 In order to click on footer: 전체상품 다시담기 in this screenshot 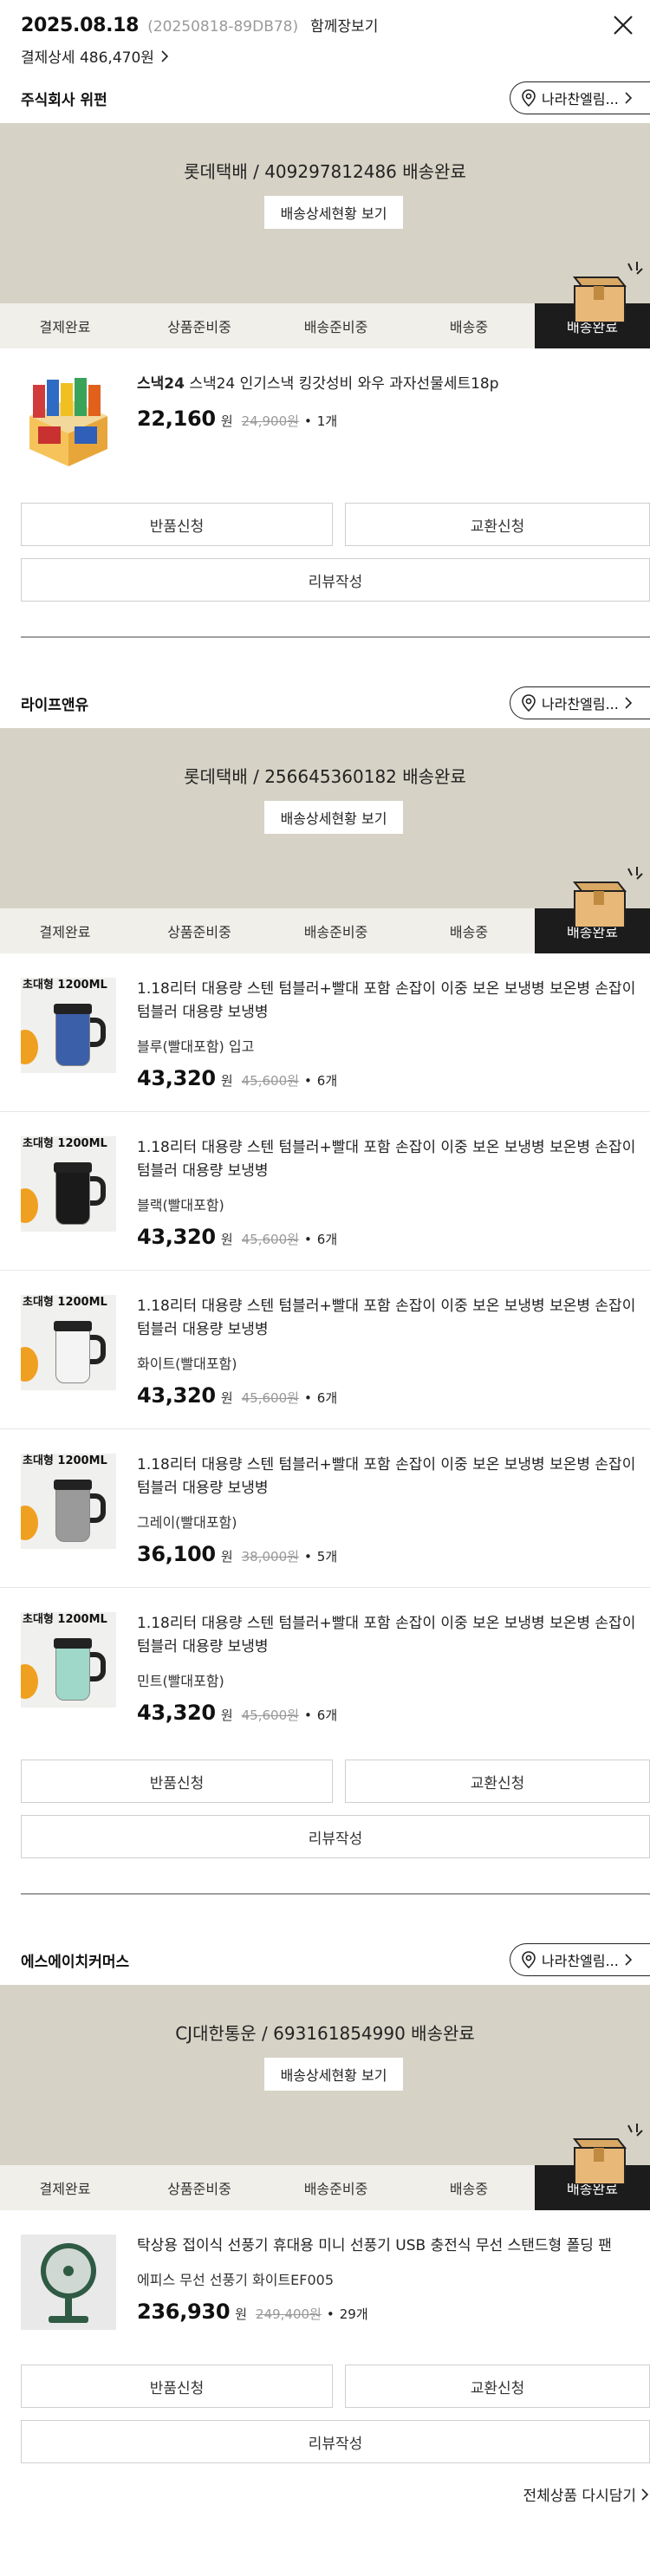, I will do `click(325, 2487)`.